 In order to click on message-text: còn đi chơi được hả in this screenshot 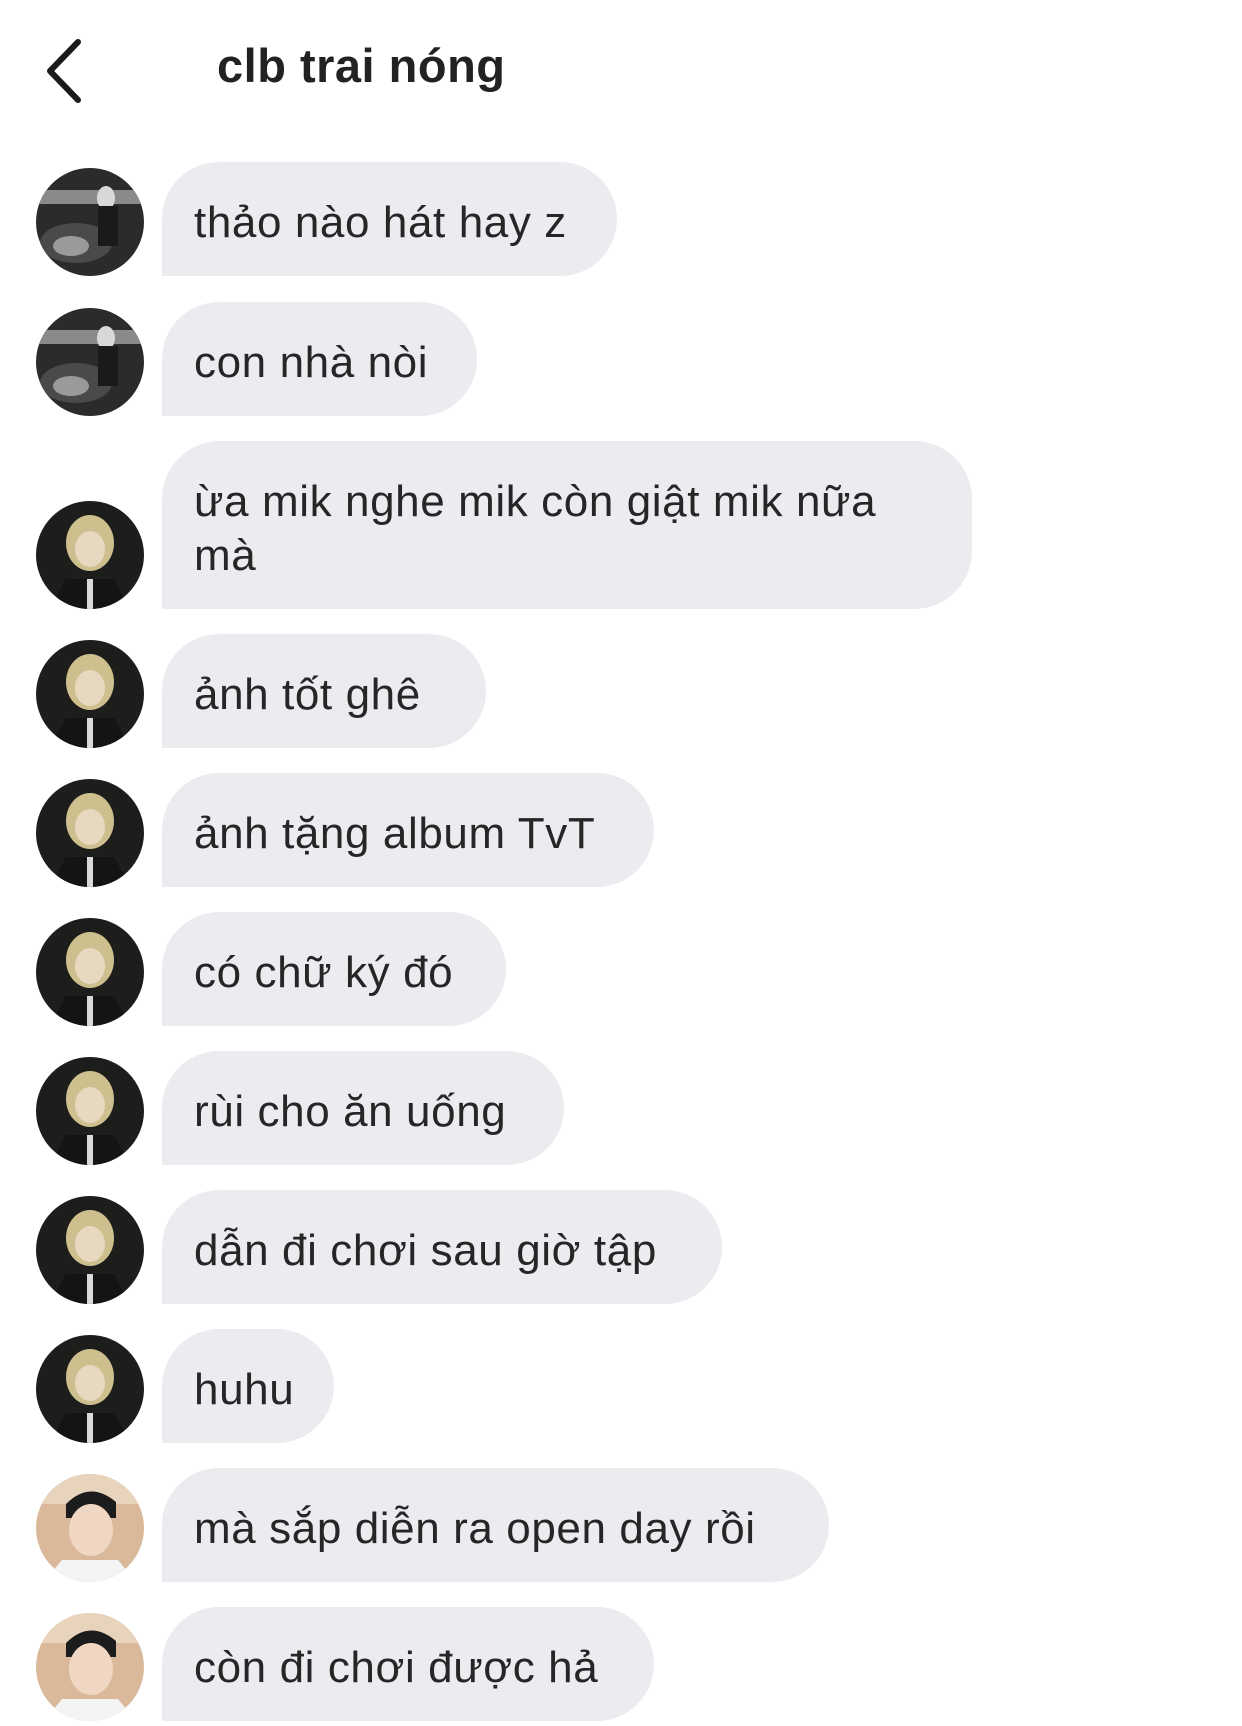, I will do `click(396, 1667)`.